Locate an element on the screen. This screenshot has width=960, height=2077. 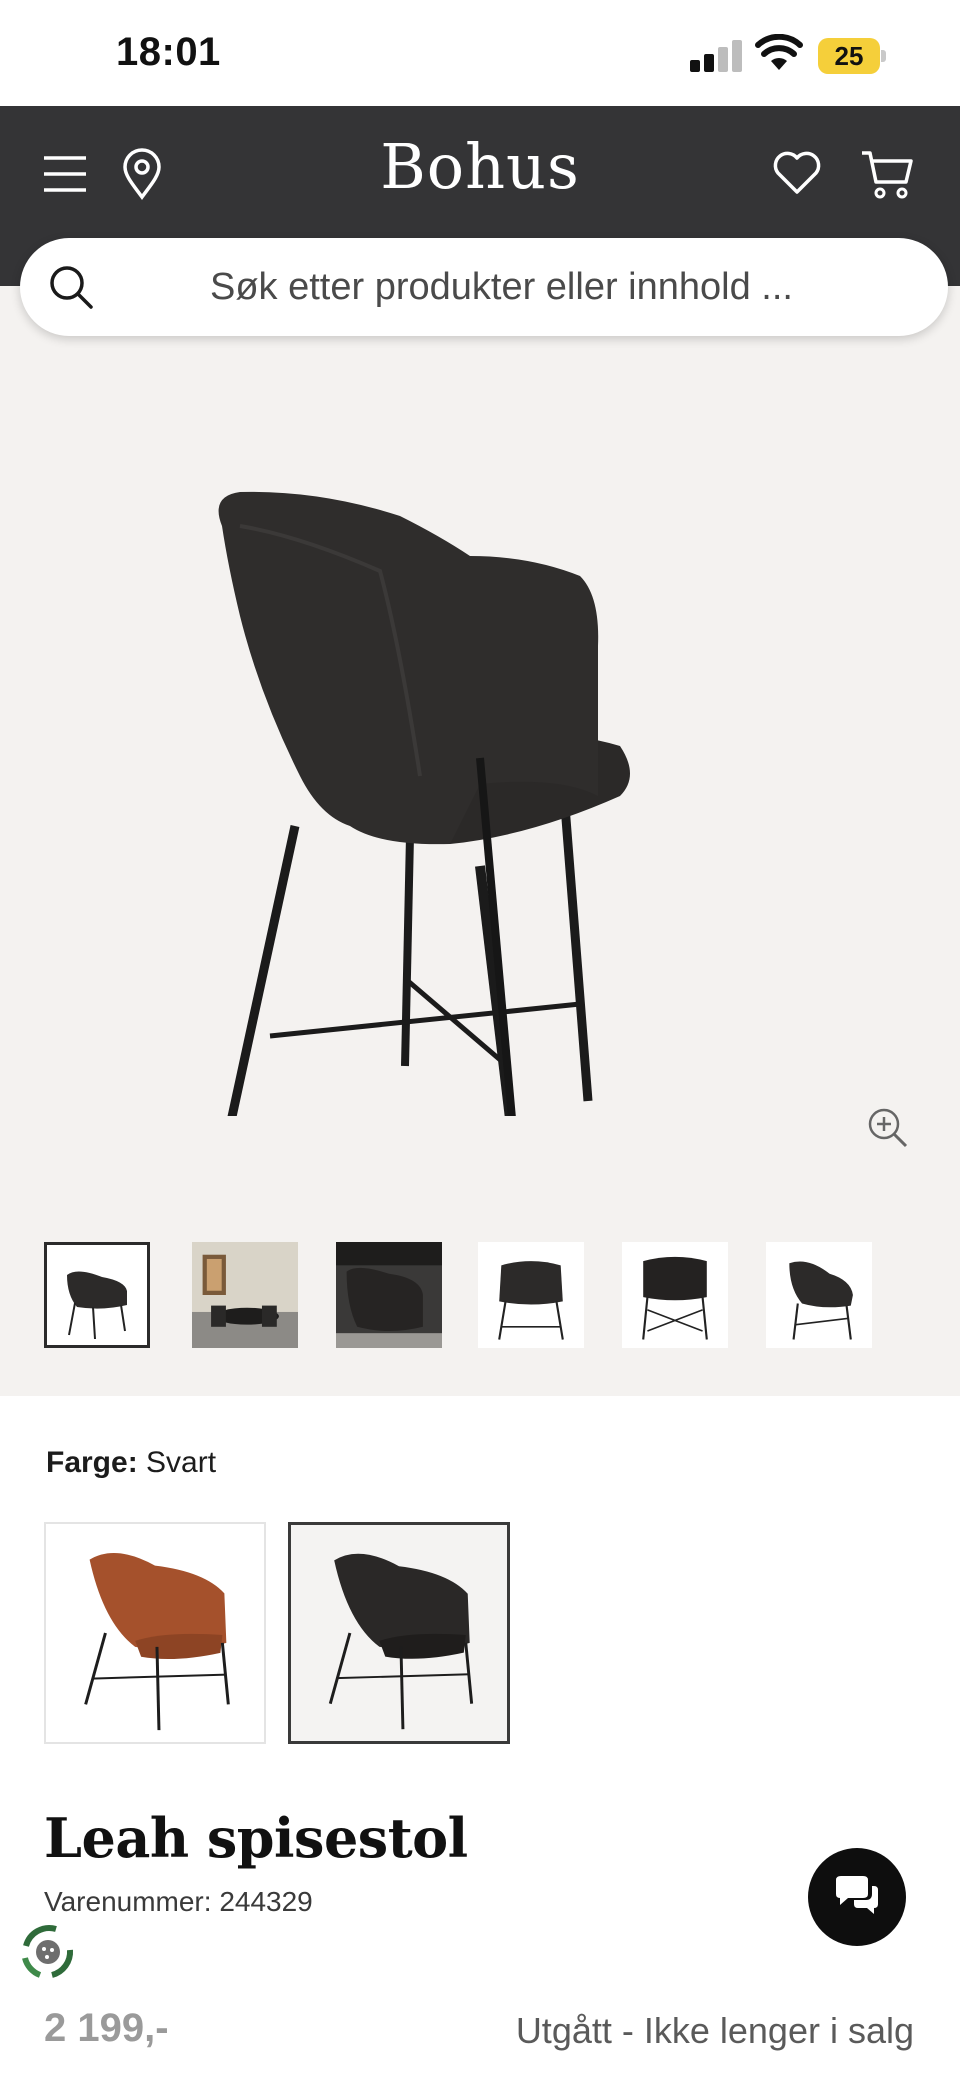
color-swatch-black is located at coordinates (399, 1633).